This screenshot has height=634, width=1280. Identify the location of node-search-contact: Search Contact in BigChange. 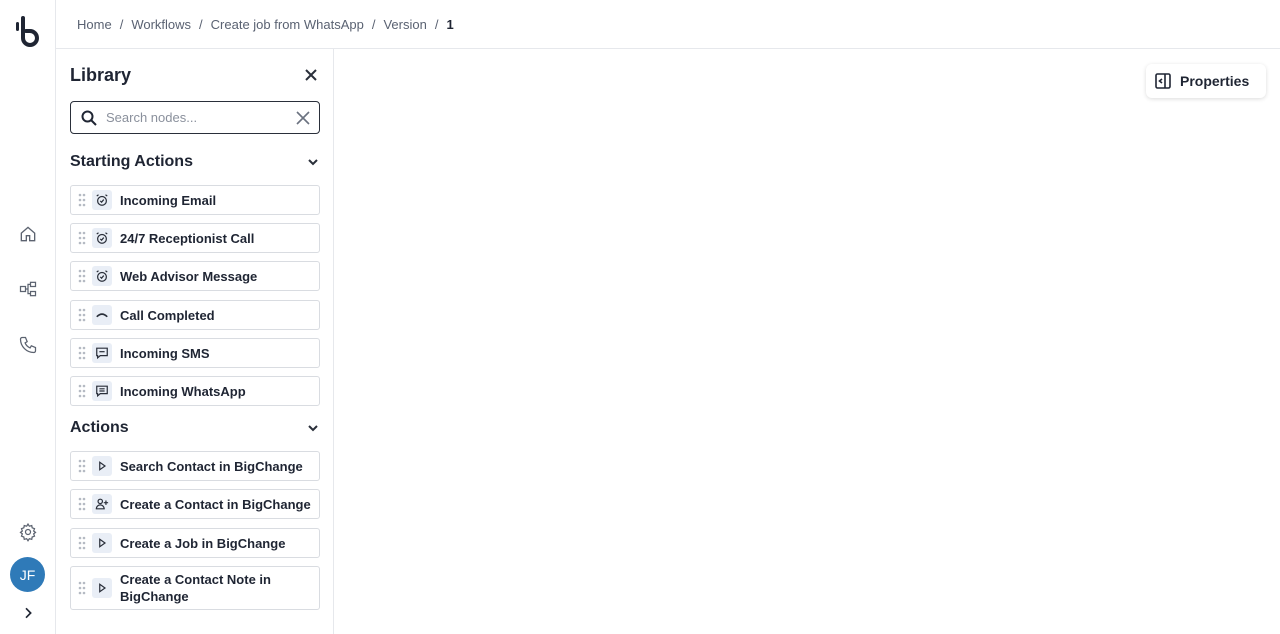
(195, 466).